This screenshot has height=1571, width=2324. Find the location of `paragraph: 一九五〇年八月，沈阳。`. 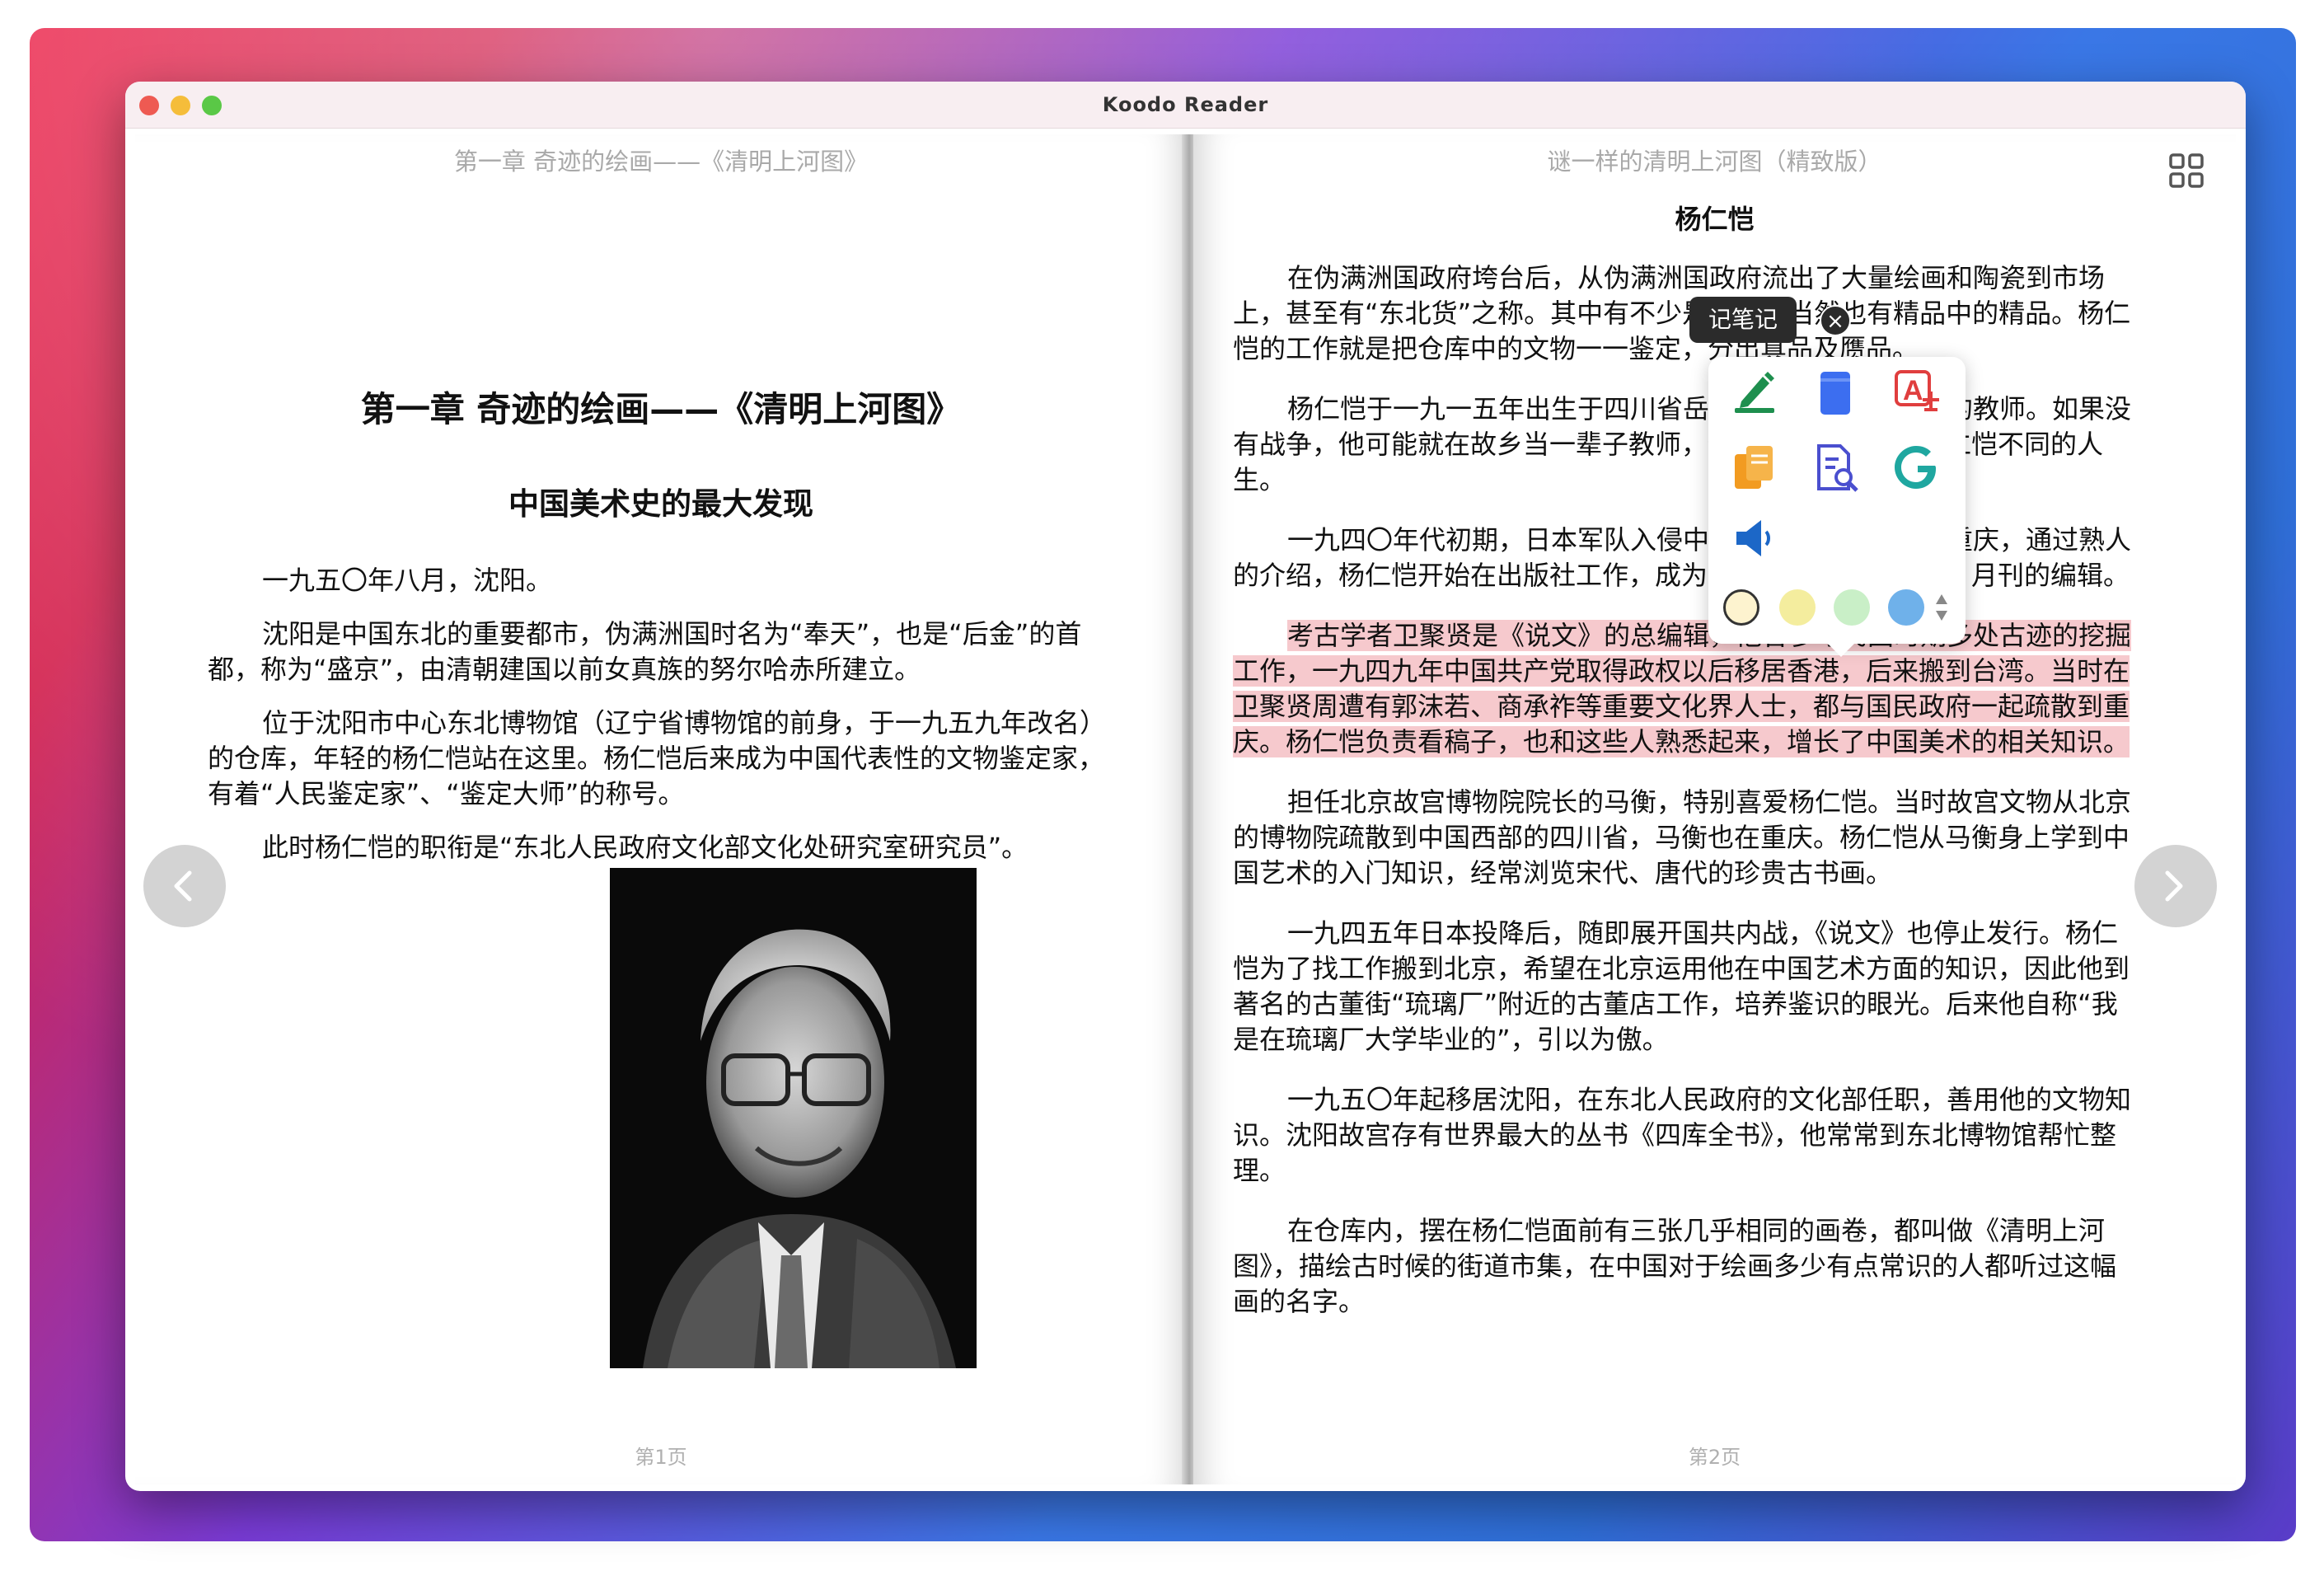

paragraph: 一九五〇年八月，沈阳。 is located at coordinates (407, 580).